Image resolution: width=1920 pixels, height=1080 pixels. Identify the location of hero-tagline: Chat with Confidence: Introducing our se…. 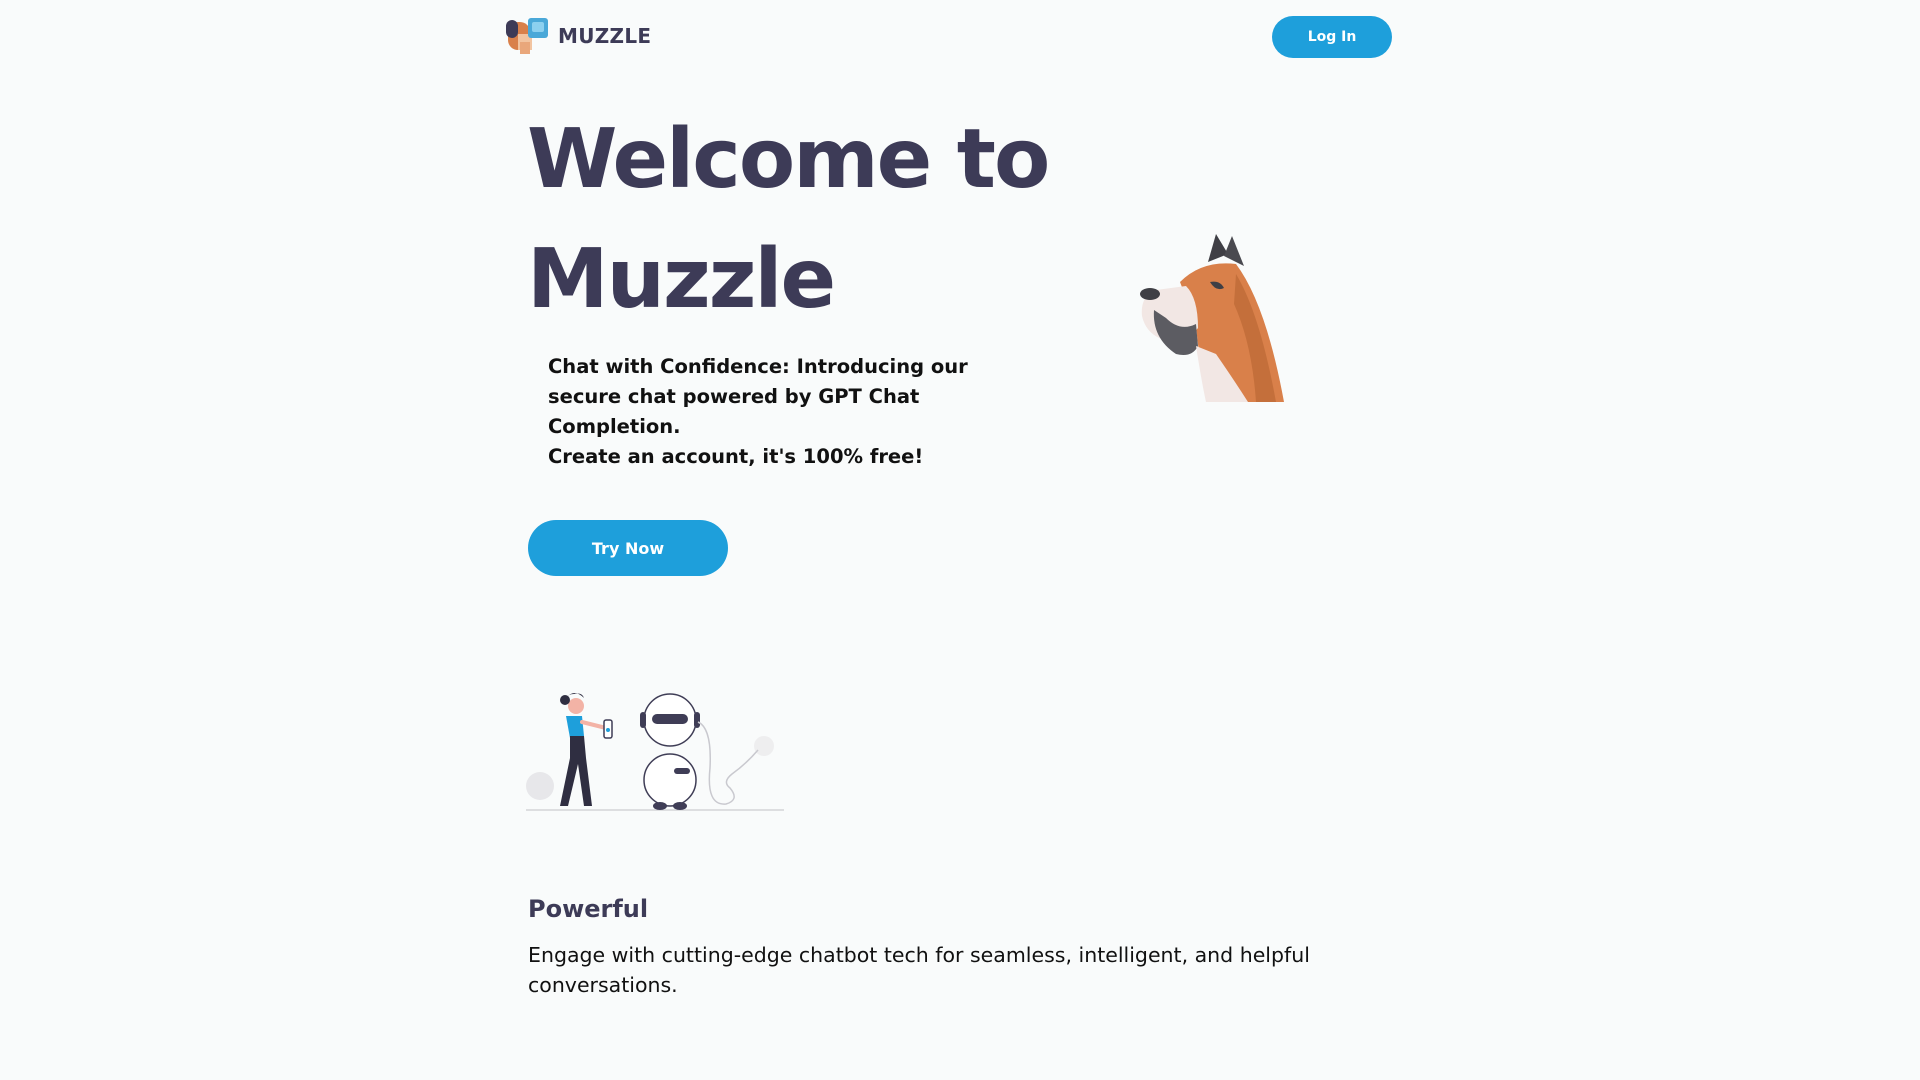
(768, 412).